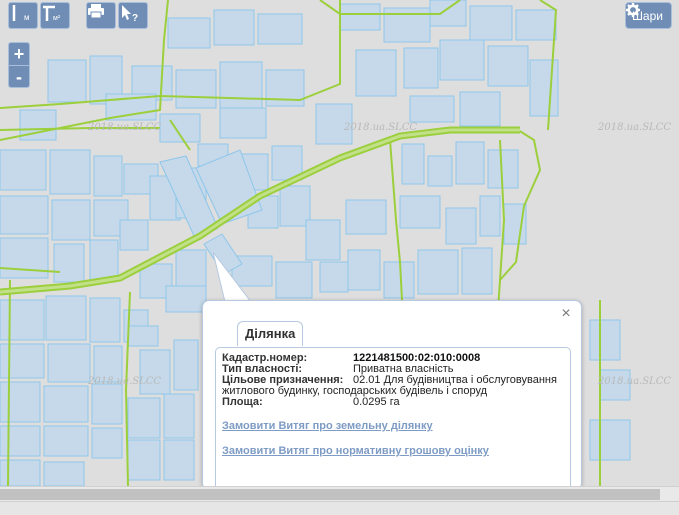  I want to click on identify-question: ?, so click(135, 18).